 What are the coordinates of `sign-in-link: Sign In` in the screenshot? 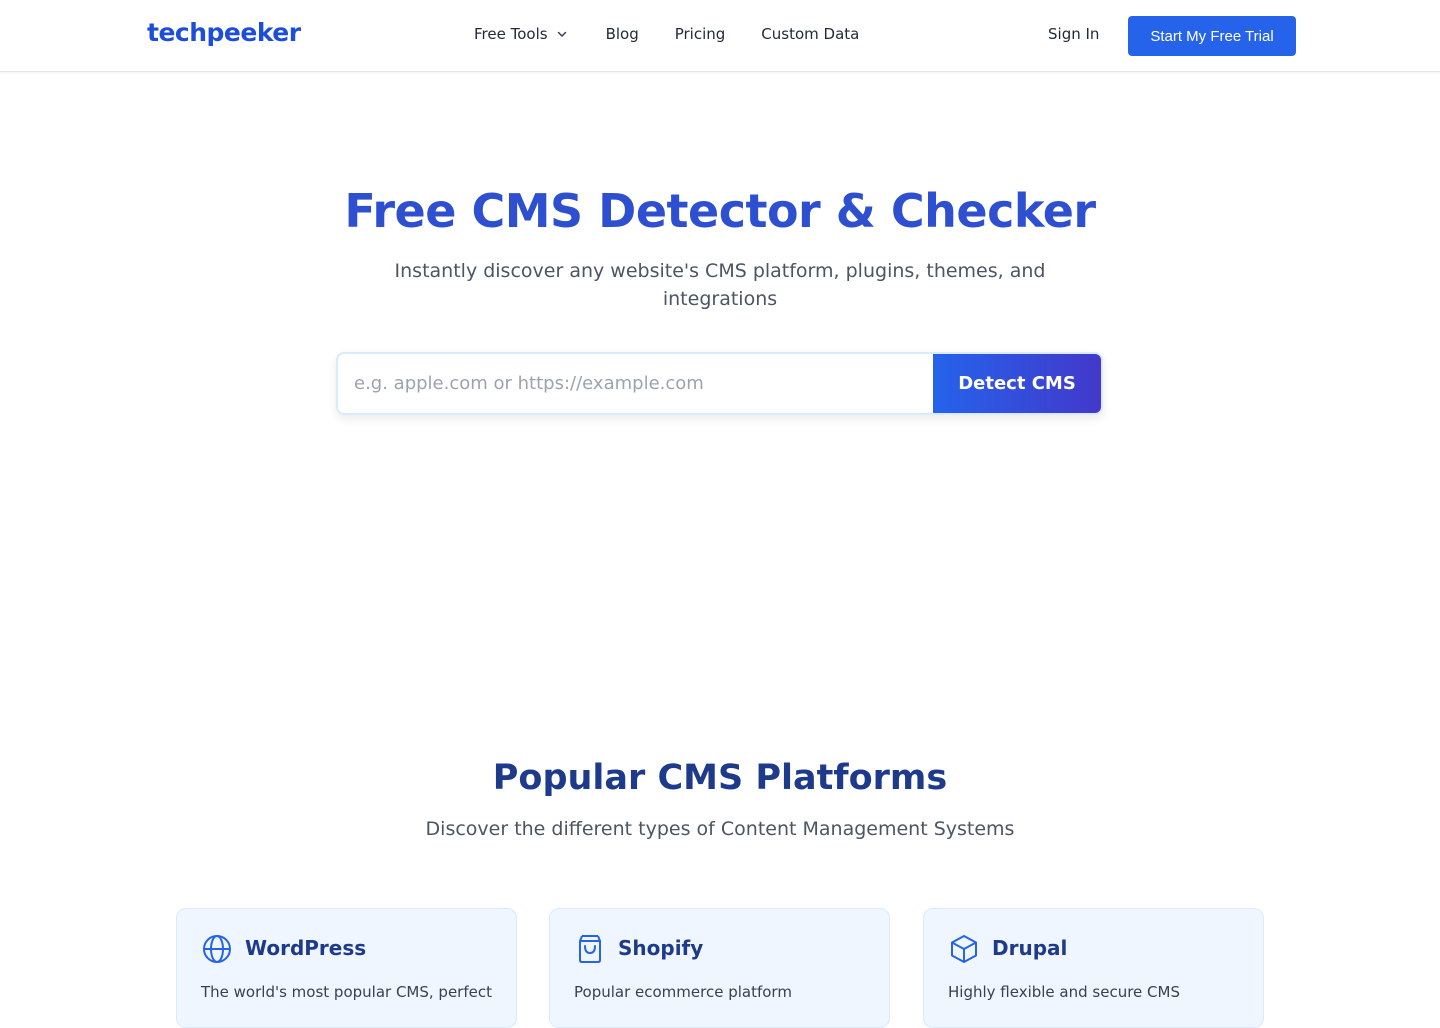 It's located at (1073, 34).